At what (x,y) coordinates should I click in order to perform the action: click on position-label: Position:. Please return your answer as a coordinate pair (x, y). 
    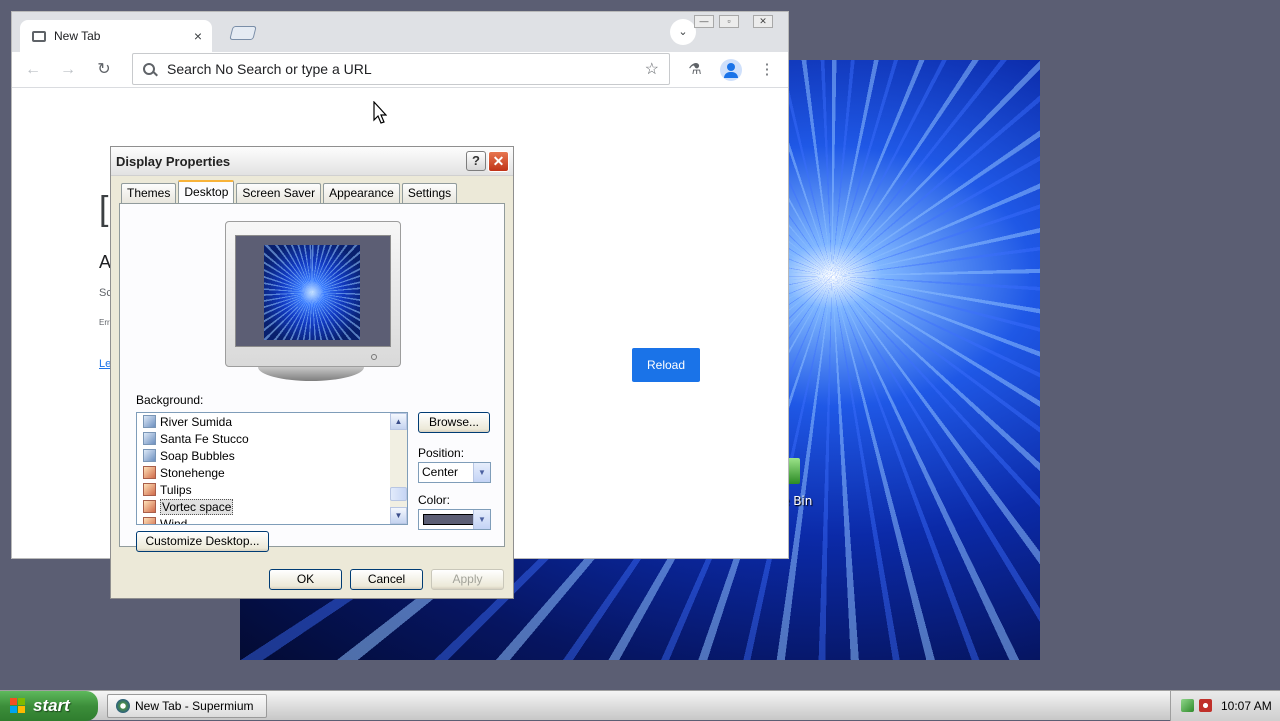
    Looking at the image, I should click on (441, 453).